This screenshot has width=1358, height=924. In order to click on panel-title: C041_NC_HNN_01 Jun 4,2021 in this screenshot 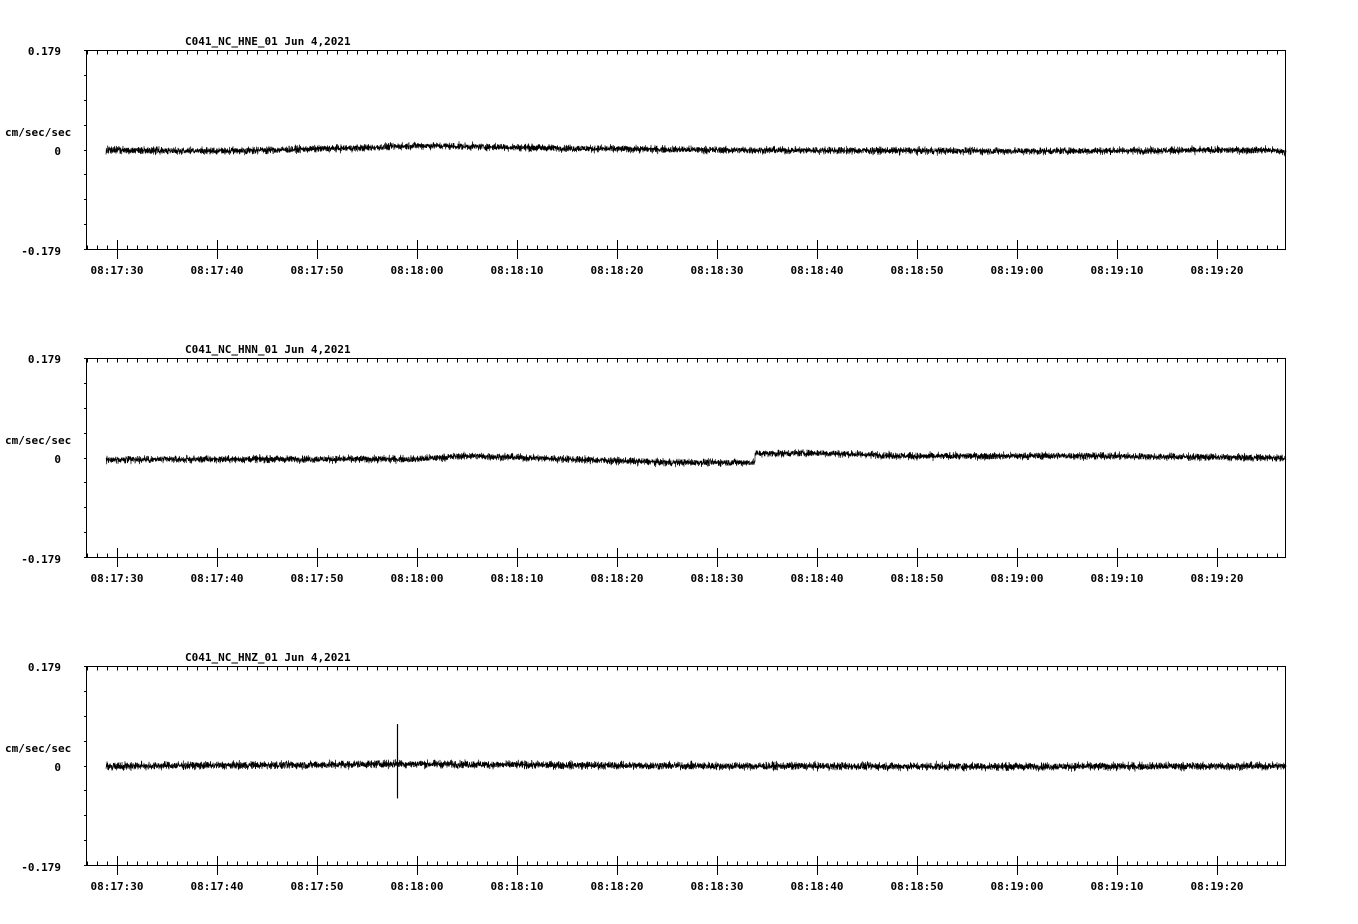, I will do `click(268, 349)`.